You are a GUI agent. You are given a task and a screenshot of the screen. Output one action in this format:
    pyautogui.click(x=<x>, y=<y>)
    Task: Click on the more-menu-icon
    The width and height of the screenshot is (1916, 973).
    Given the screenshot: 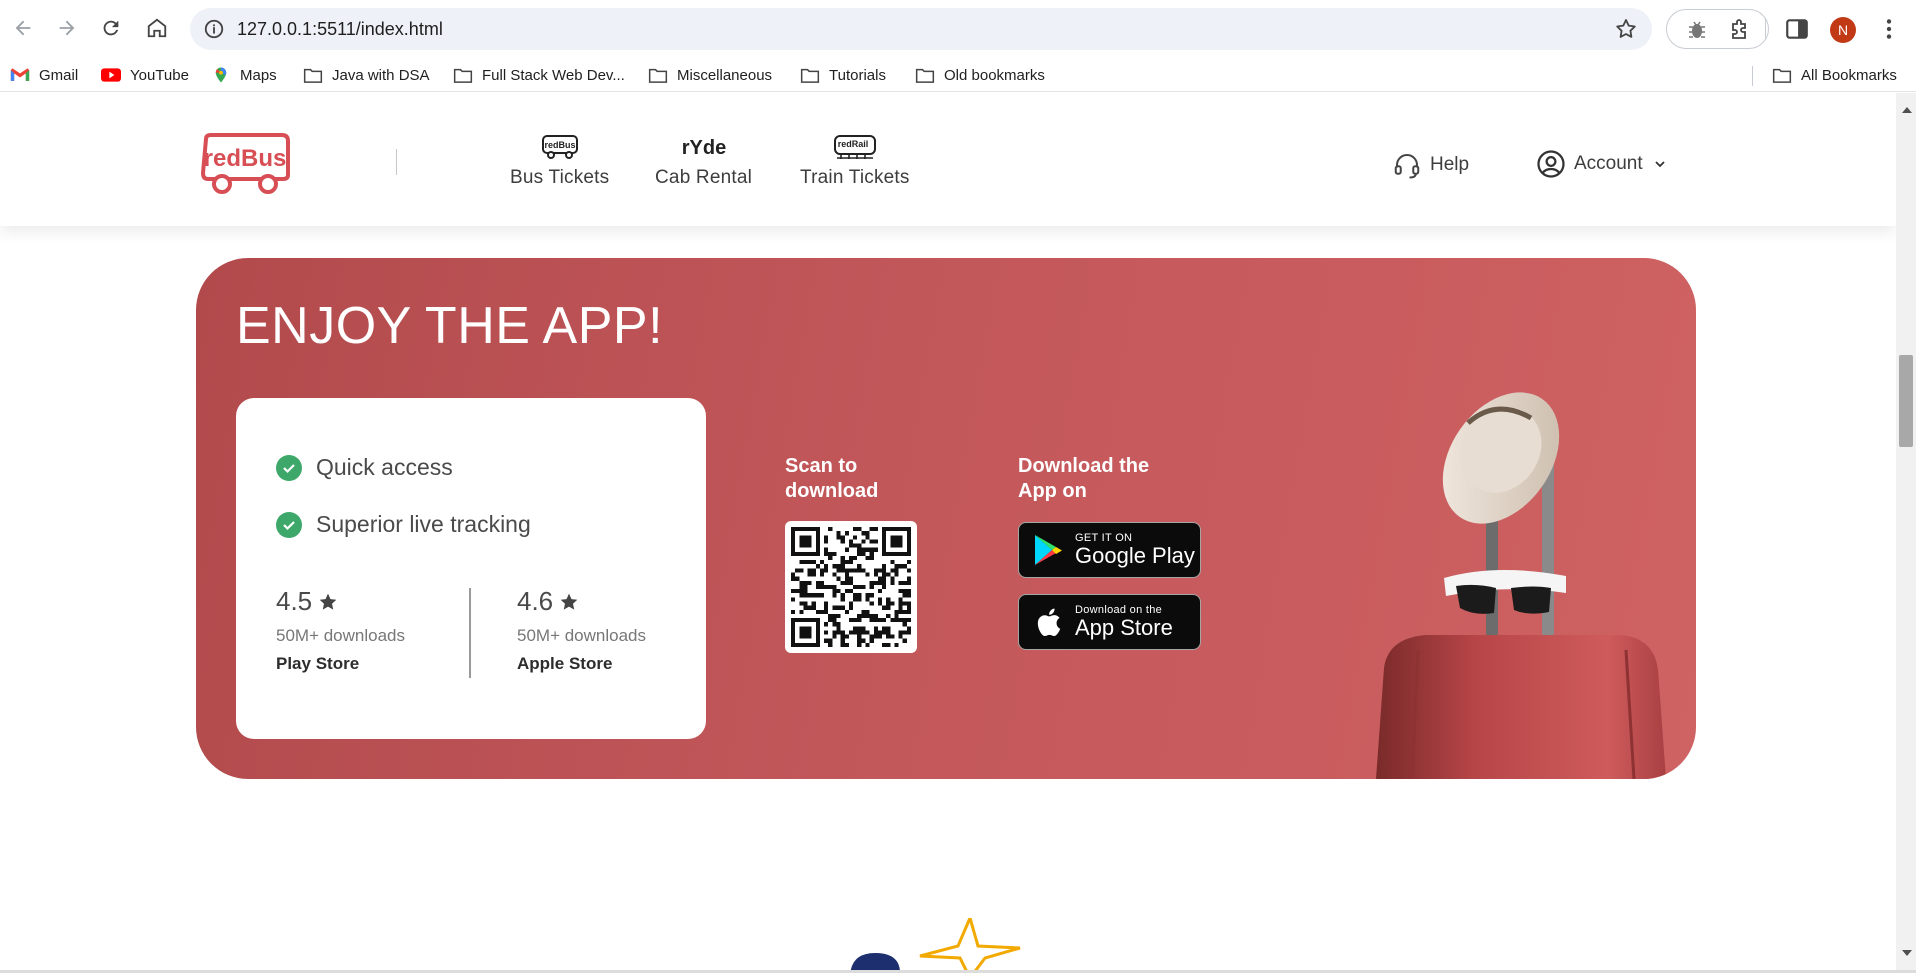 What is the action you would take?
    pyautogui.click(x=1889, y=29)
    